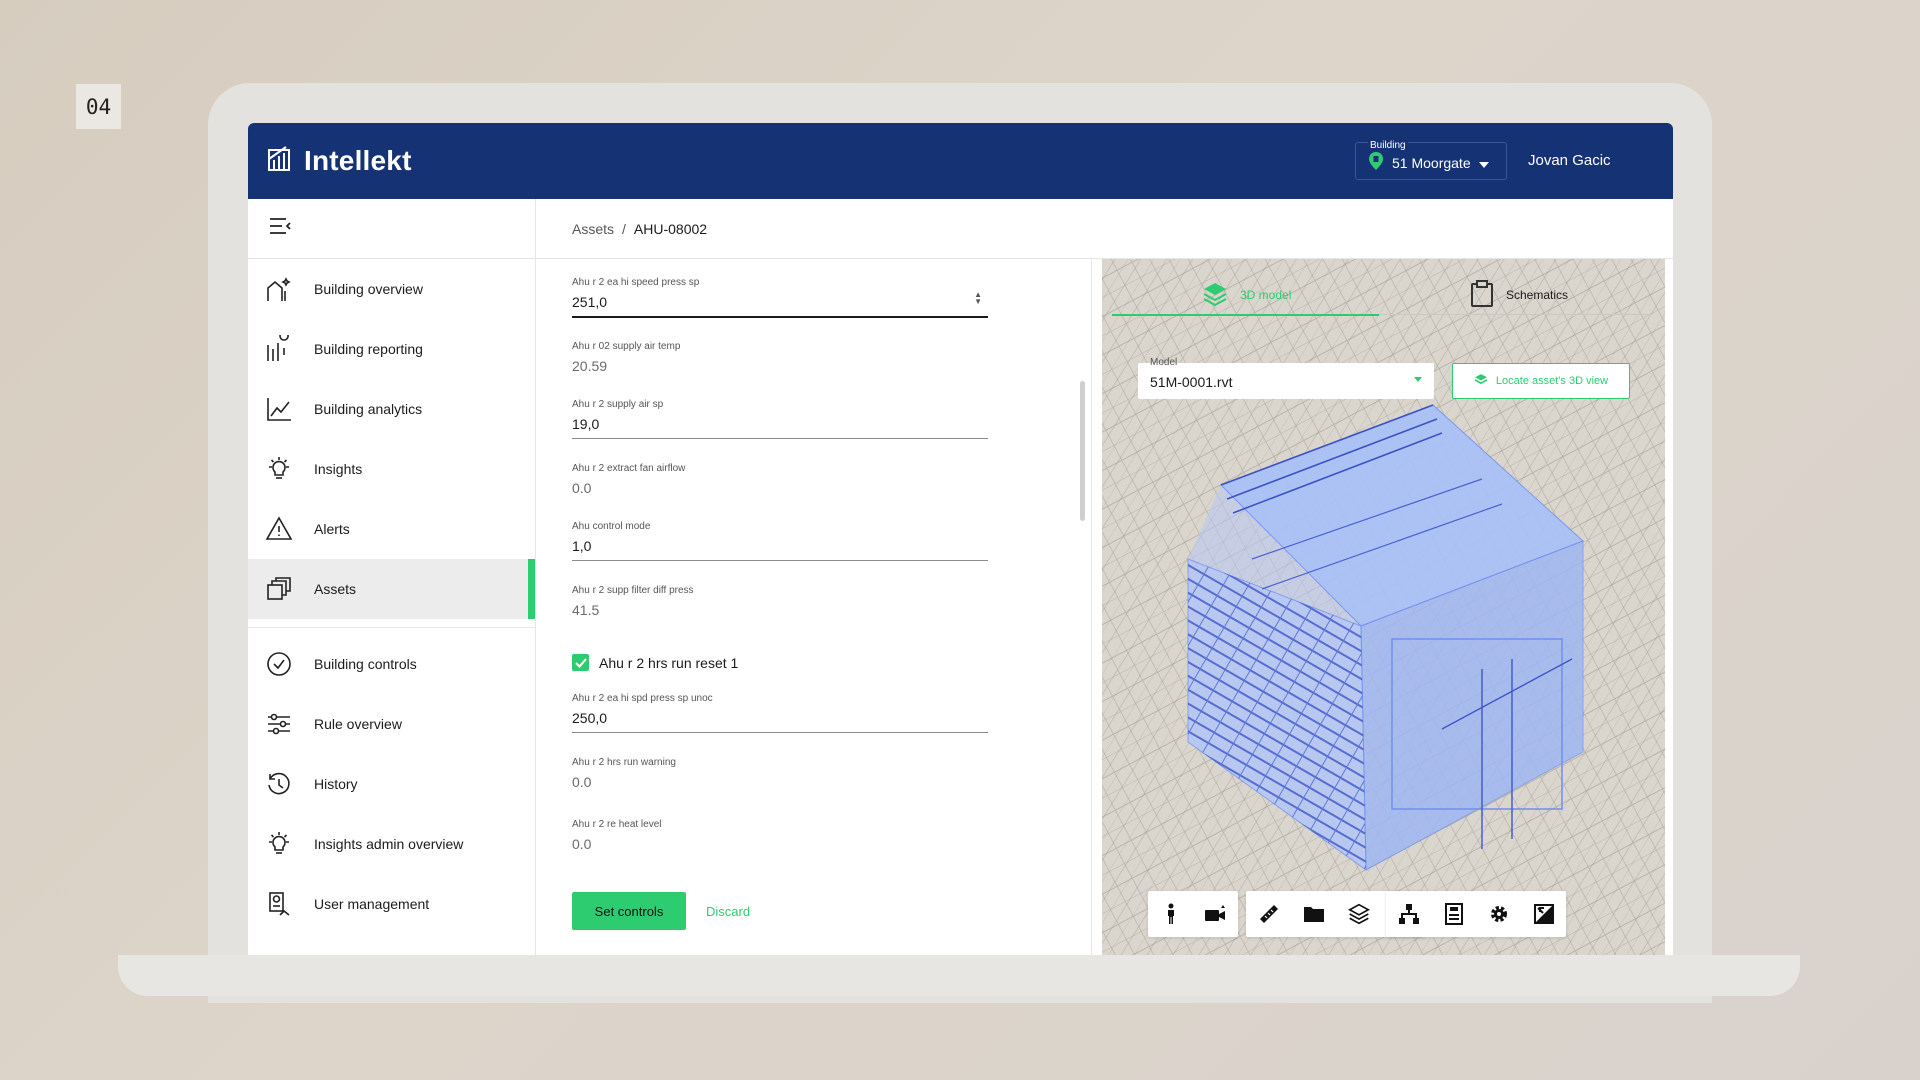 This screenshot has height=1080, width=1920. I want to click on sidebar-item-building-controls: Building controls, so click(391, 664).